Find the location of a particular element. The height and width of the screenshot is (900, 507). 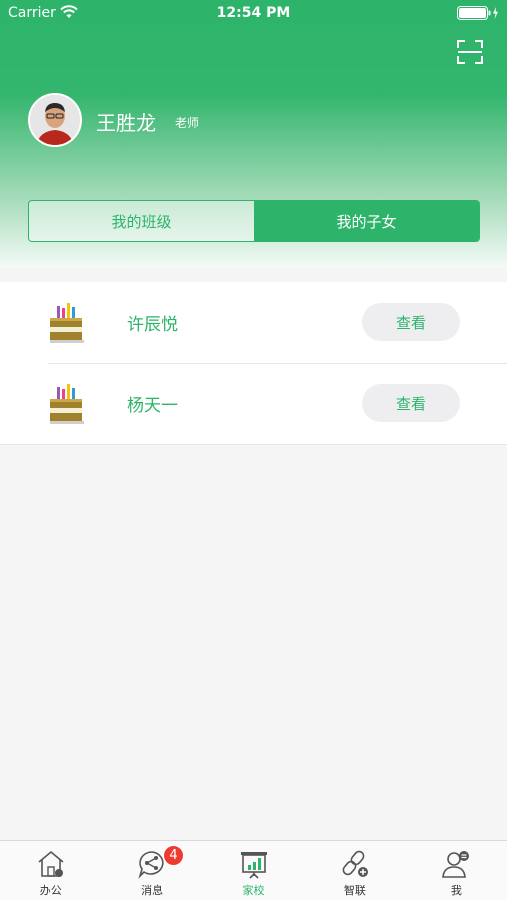

child-name: 许辰悦 is located at coordinates (152, 325).